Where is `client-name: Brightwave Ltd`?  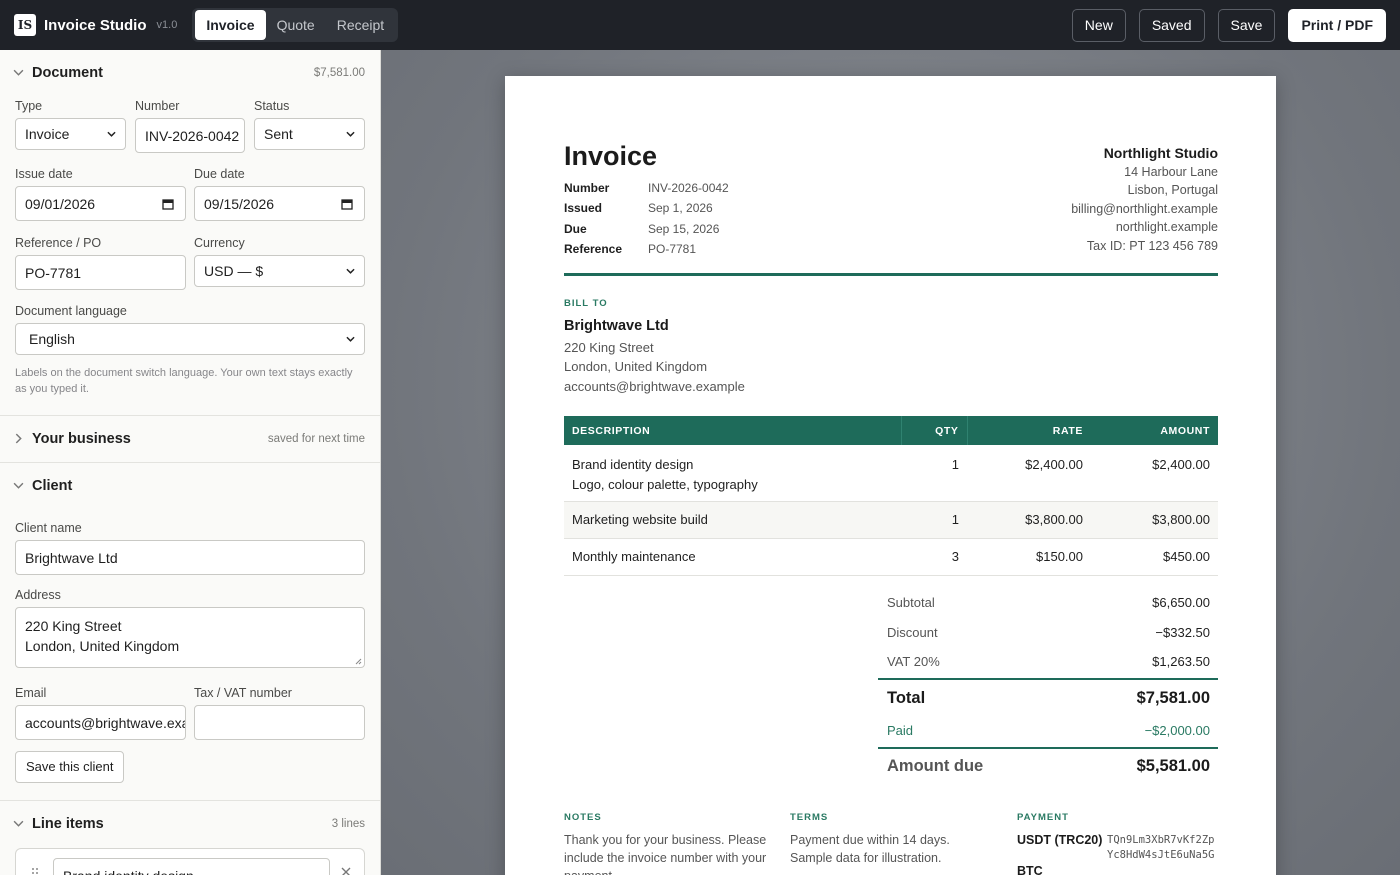 client-name: Brightwave Ltd is located at coordinates (616, 326).